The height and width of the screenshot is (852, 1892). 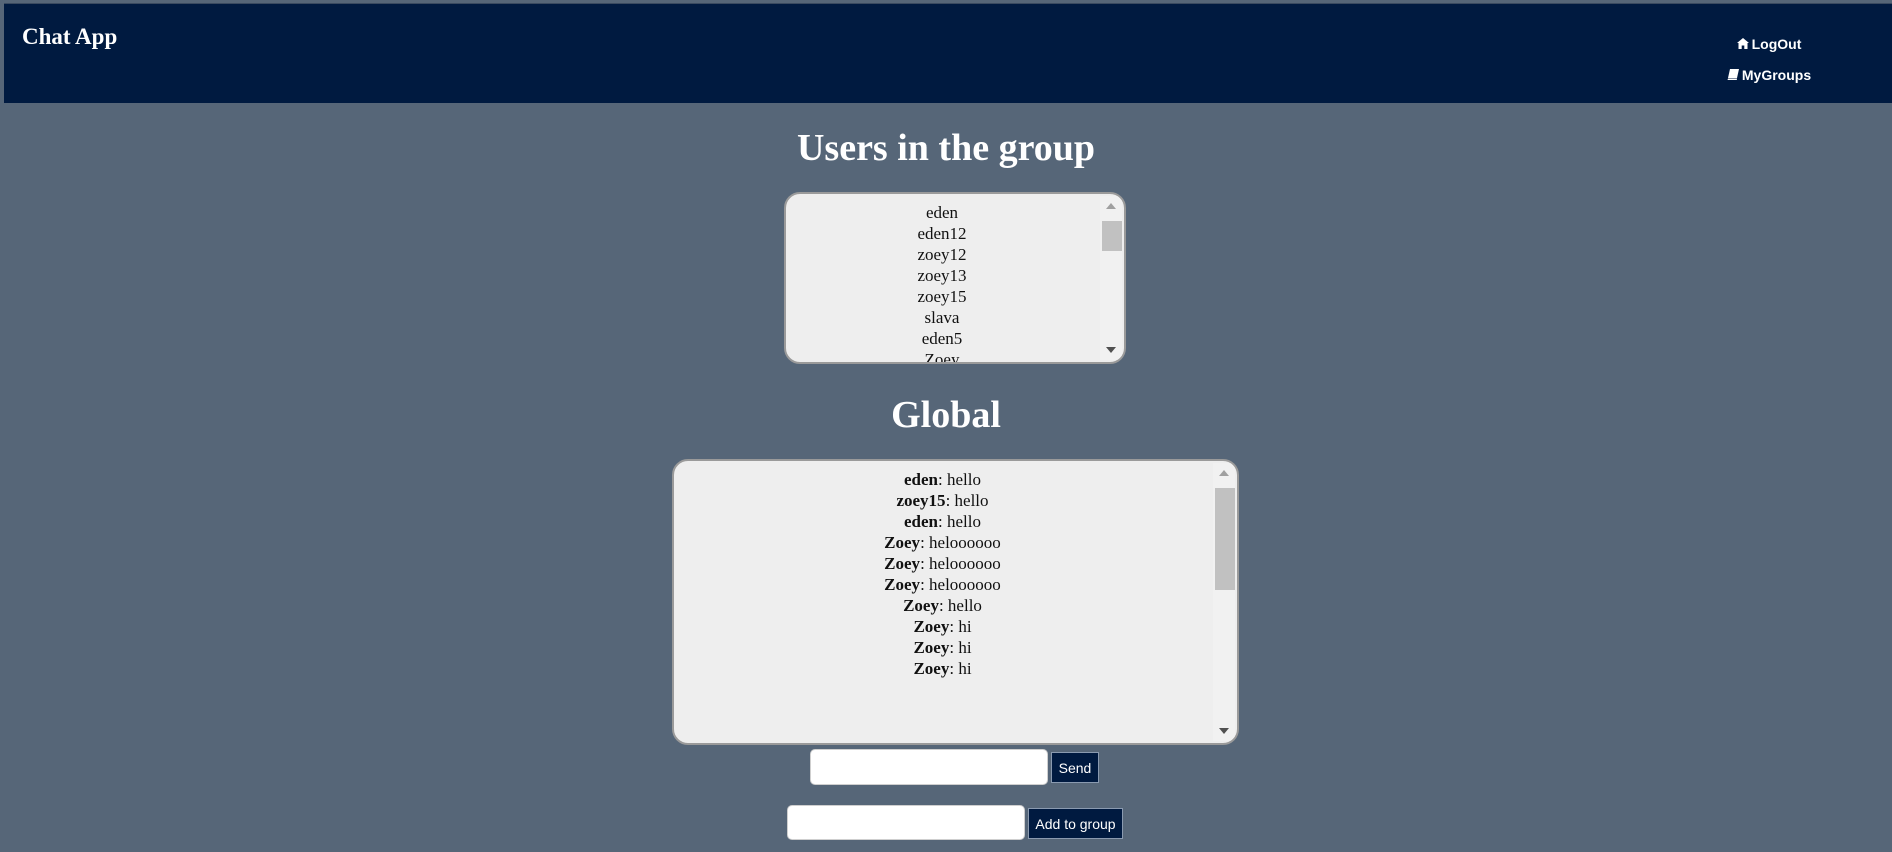 What do you see at coordinates (1075, 767) in the screenshot?
I see `send-button: Send` at bounding box center [1075, 767].